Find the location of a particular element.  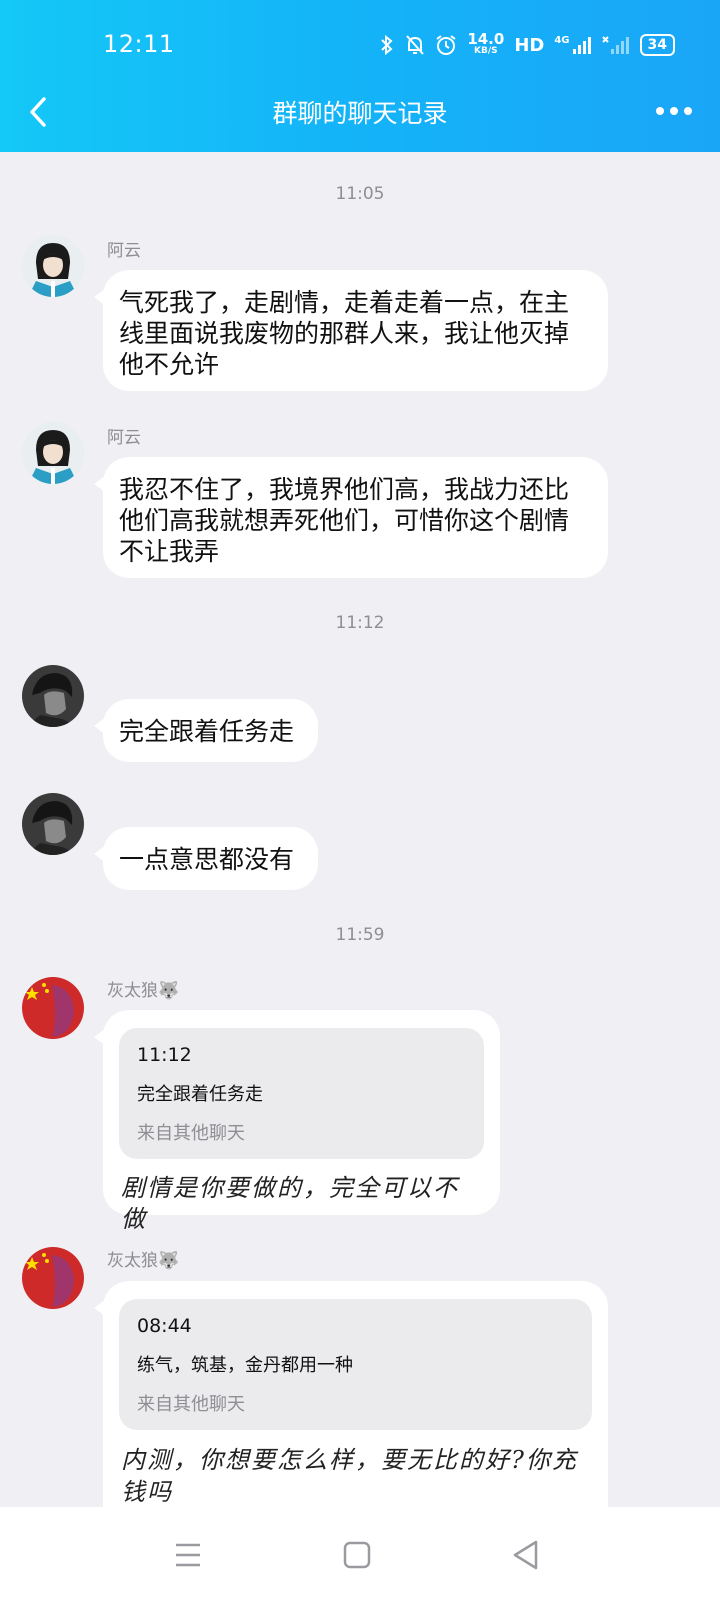

message-bubble: 完全跟着任务走 is located at coordinates (206, 730).